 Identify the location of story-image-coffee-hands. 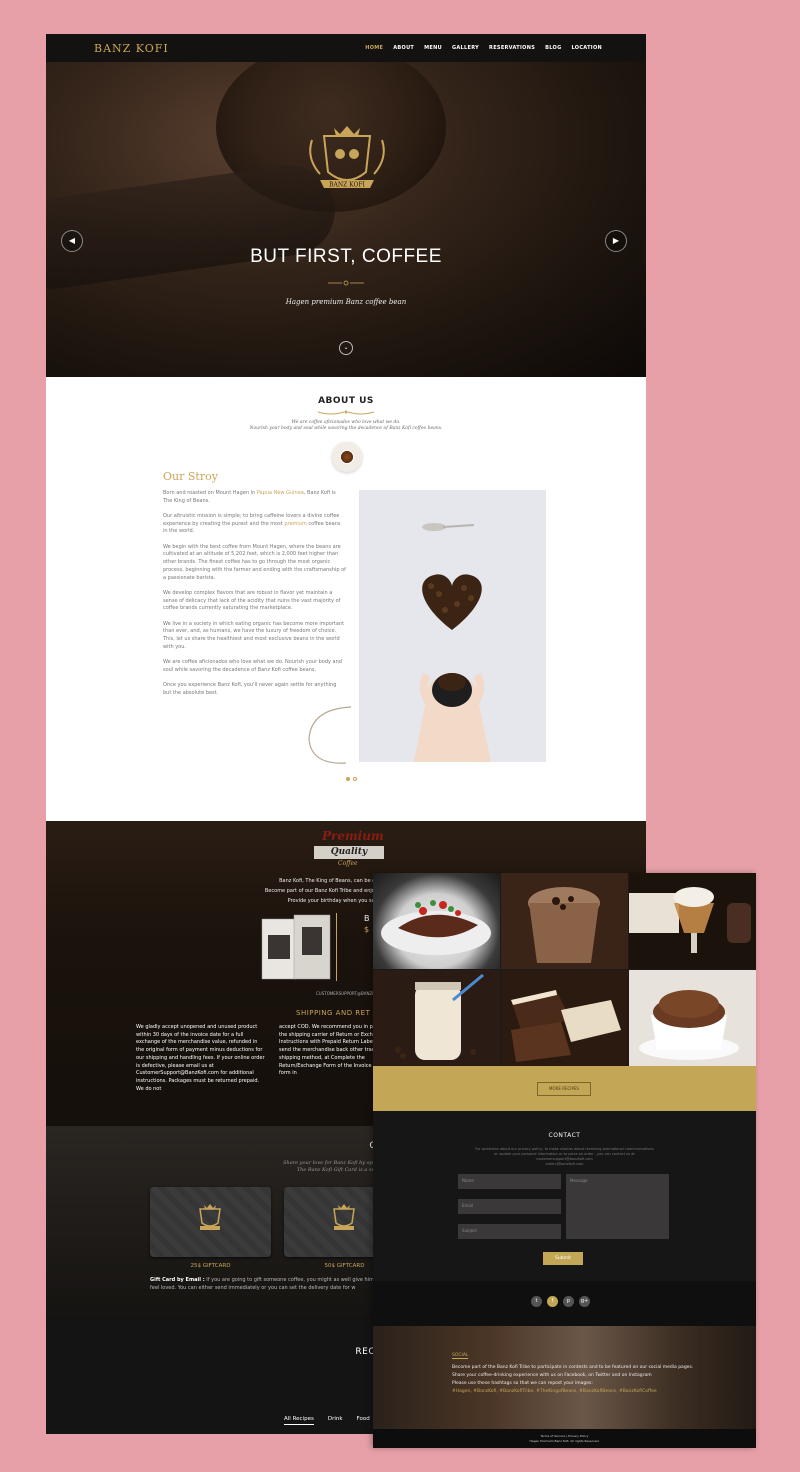
(452, 626).